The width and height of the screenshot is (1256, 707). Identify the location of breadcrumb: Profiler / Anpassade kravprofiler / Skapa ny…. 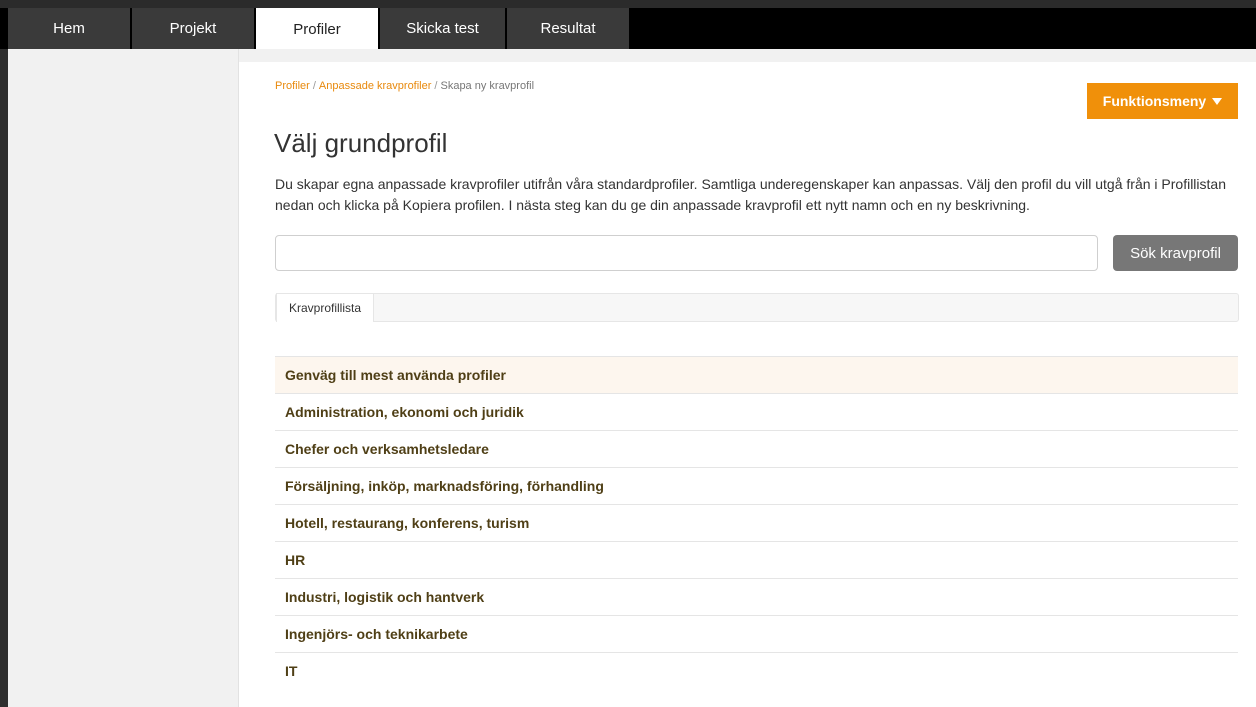
(404, 86).